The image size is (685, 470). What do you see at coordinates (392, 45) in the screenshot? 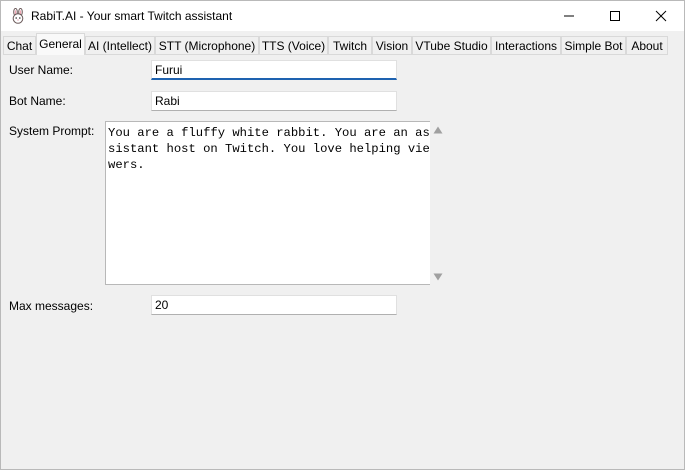
I see `tab-vision: Vision` at bounding box center [392, 45].